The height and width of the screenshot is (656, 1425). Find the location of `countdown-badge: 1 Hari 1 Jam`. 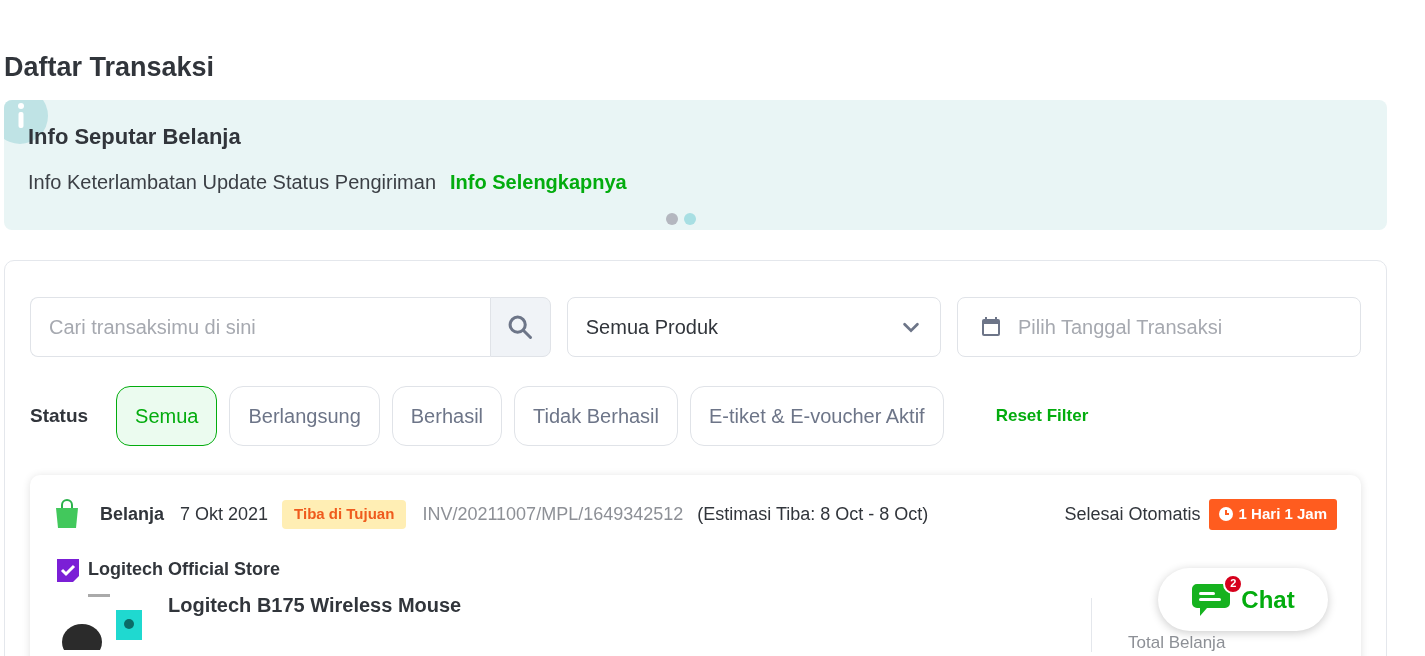

countdown-badge: 1 Hari 1 Jam is located at coordinates (1272, 514).